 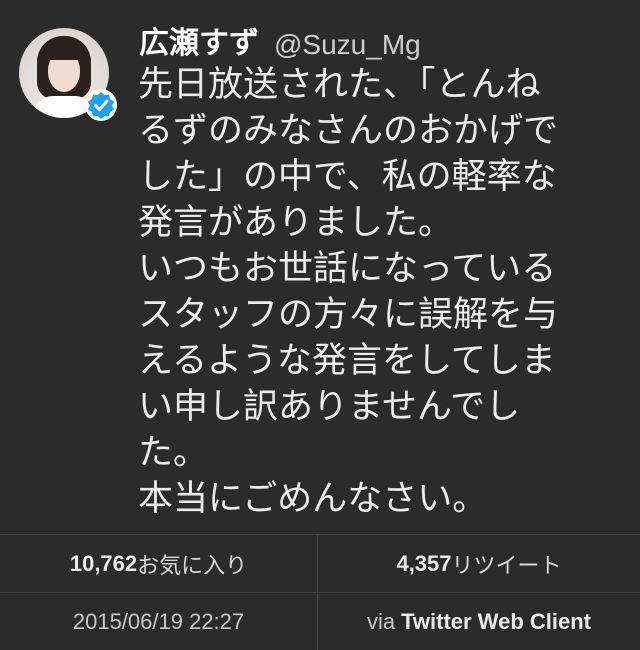 What do you see at coordinates (329, 407) in the screenshot?
I see `tweet-text-line: い申し訳ありませんでし` at bounding box center [329, 407].